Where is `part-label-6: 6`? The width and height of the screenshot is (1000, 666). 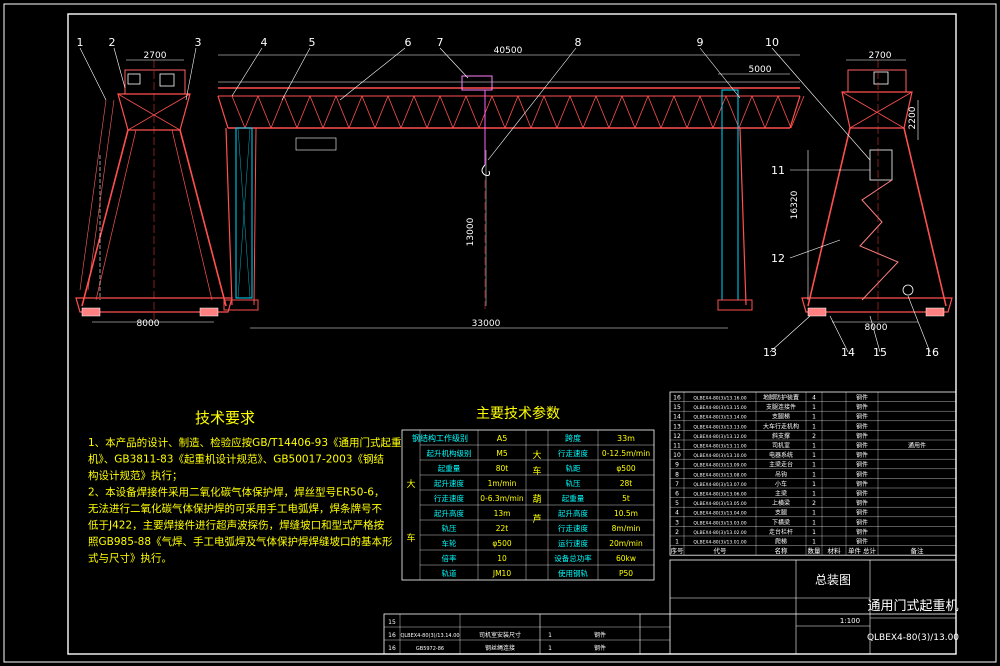
part-label-6: 6 is located at coordinates (408, 42).